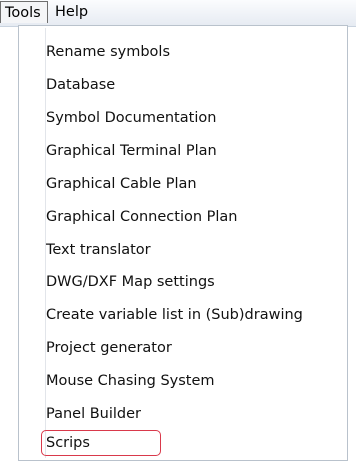 The height and width of the screenshot is (463, 356). I want to click on menu-item-graphical-connection-plan: Graphical Connection Plan, so click(142, 217).